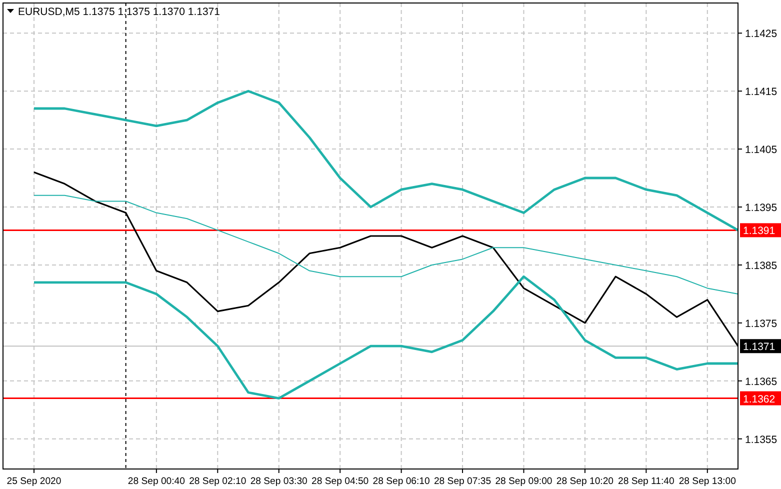 The height and width of the screenshot is (489, 781). What do you see at coordinates (340, 481) in the screenshot?
I see `x-axis-label: 28 Sep 04:50` at bounding box center [340, 481].